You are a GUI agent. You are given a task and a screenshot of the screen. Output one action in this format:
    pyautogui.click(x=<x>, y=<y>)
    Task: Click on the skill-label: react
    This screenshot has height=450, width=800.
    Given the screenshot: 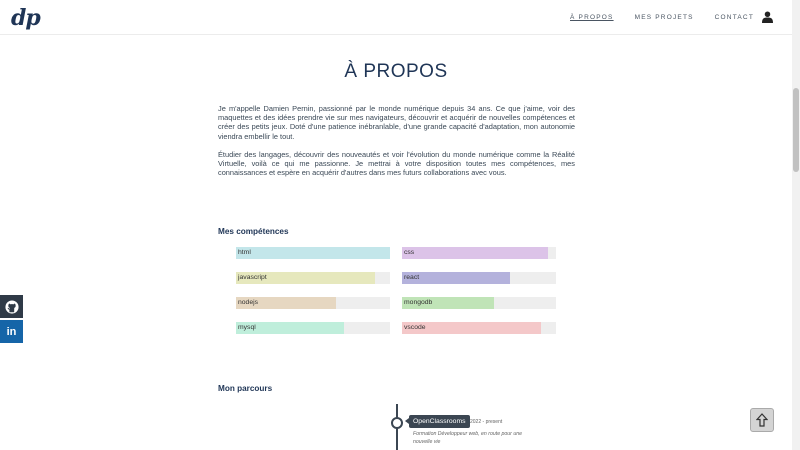 What is the action you would take?
    pyautogui.click(x=412, y=277)
    